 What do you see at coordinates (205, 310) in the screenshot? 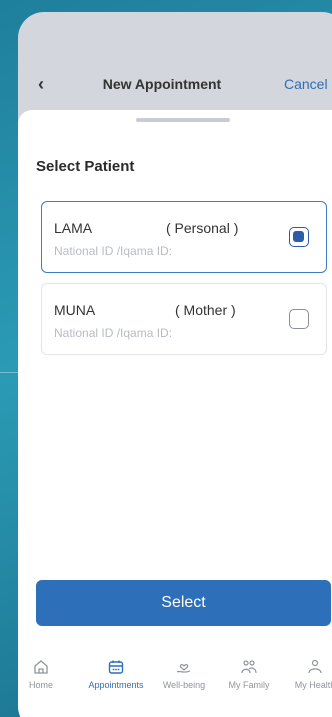
I see `patient-relation: ( Mother )` at bounding box center [205, 310].